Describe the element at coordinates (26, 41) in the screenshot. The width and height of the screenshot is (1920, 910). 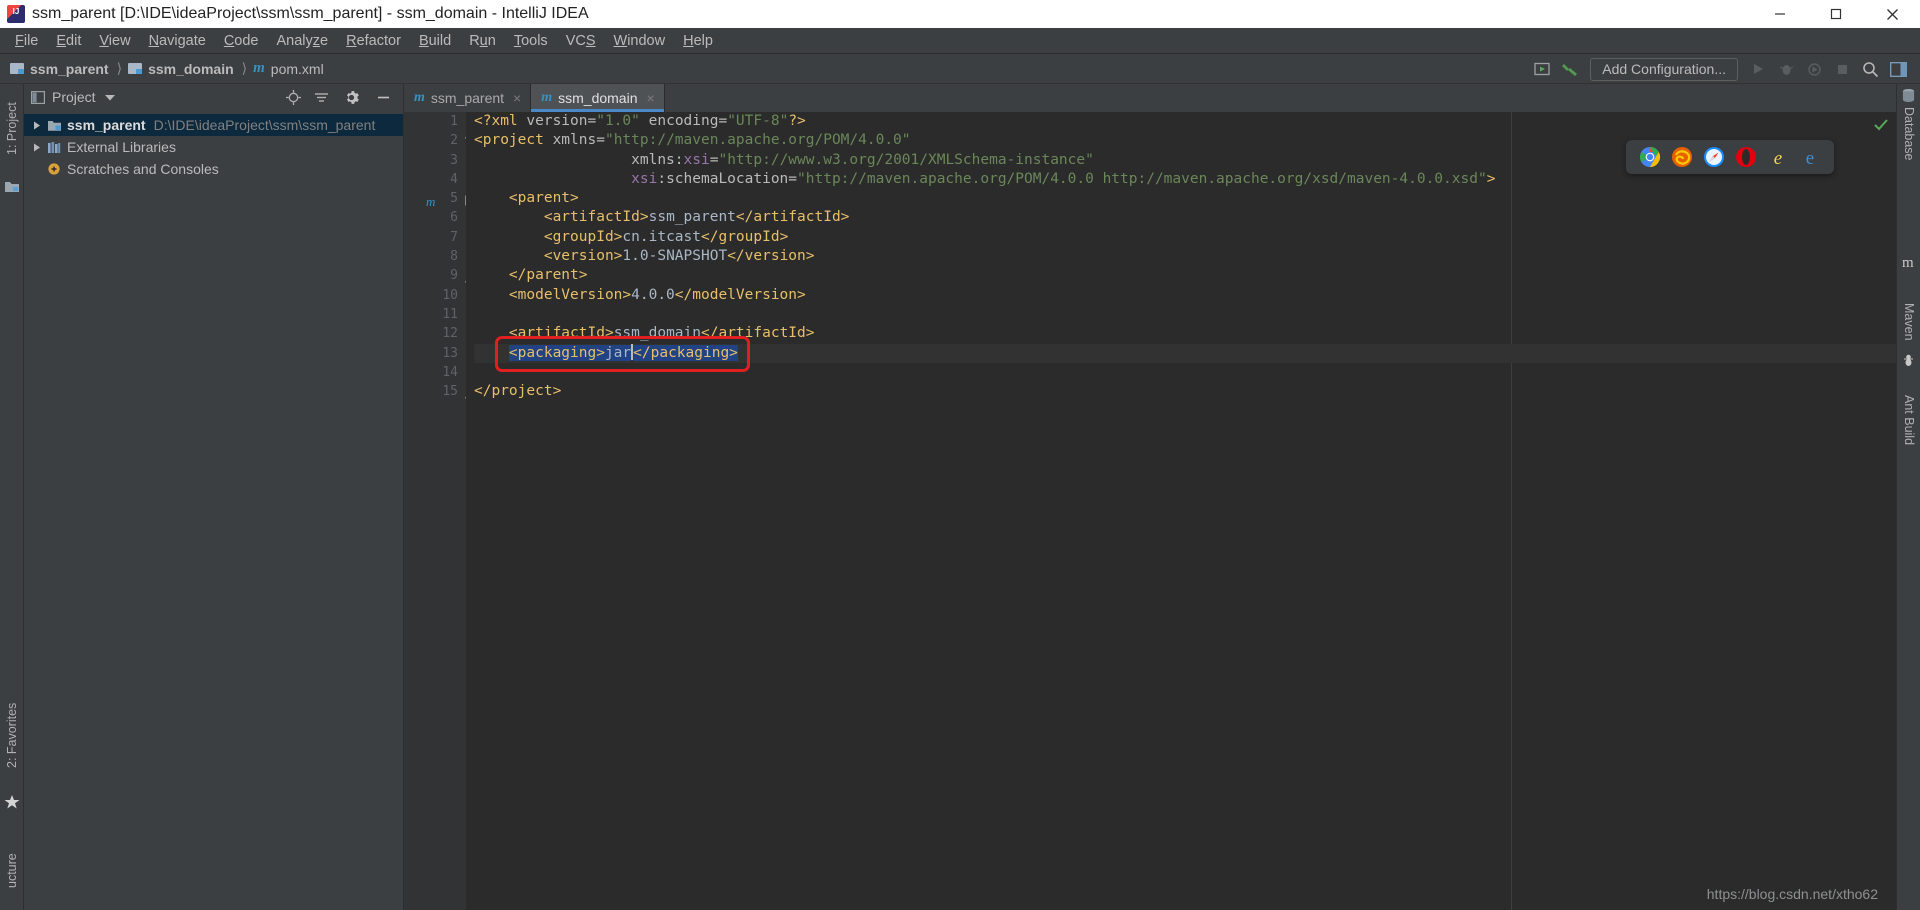
I see `menu-file: File` at that location.